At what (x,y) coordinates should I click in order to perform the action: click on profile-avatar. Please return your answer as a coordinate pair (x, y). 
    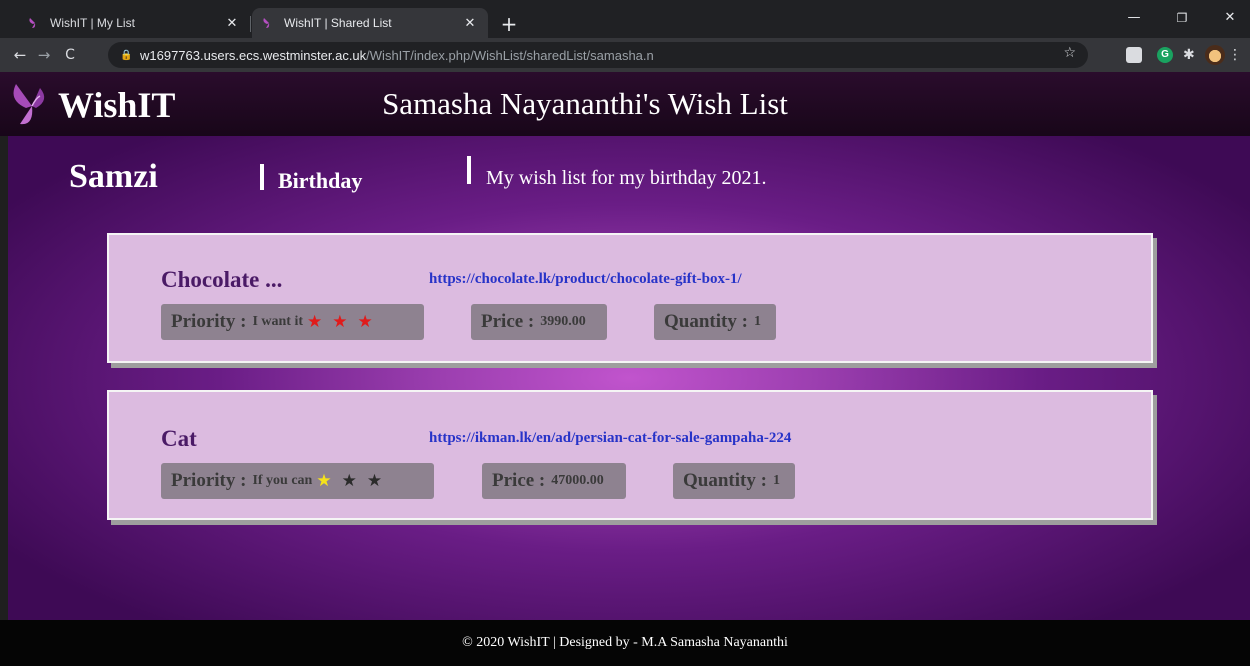
    Looking at the image, I should click on (1215, 55).